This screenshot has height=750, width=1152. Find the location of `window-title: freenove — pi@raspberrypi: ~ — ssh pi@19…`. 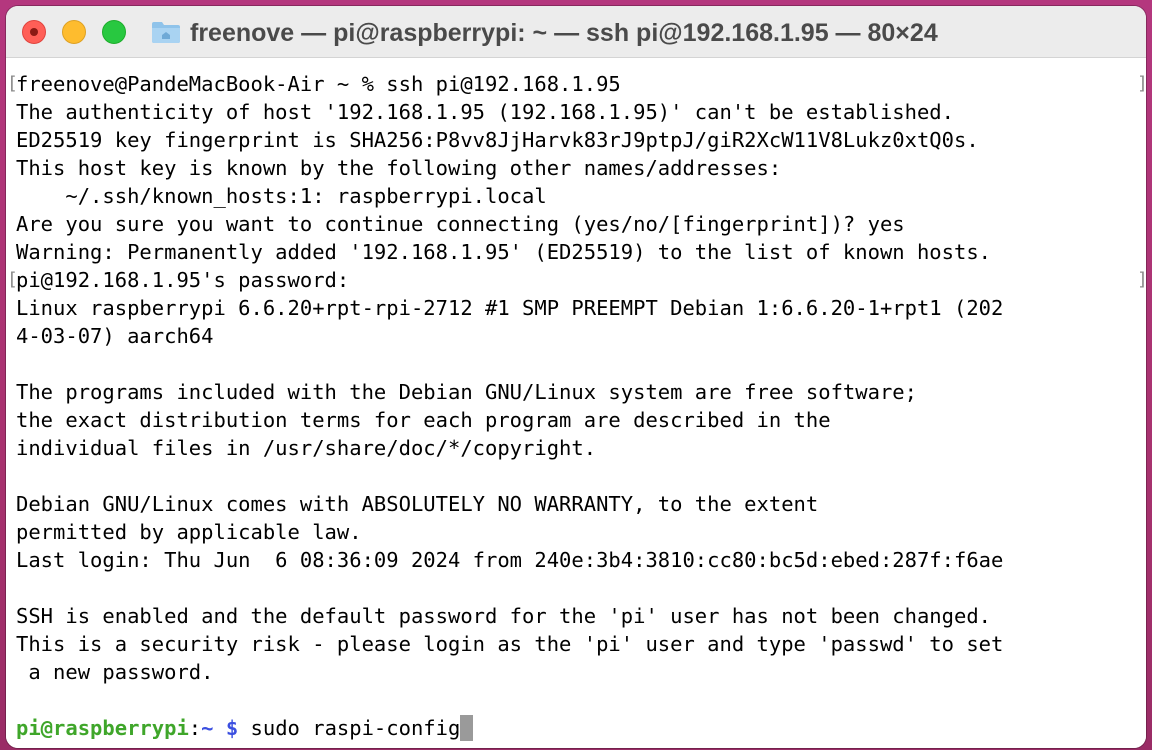

window-title: freenove — pi@raspberrypi: ~ — ssh pi@19… is located at coordinates (564, 33).